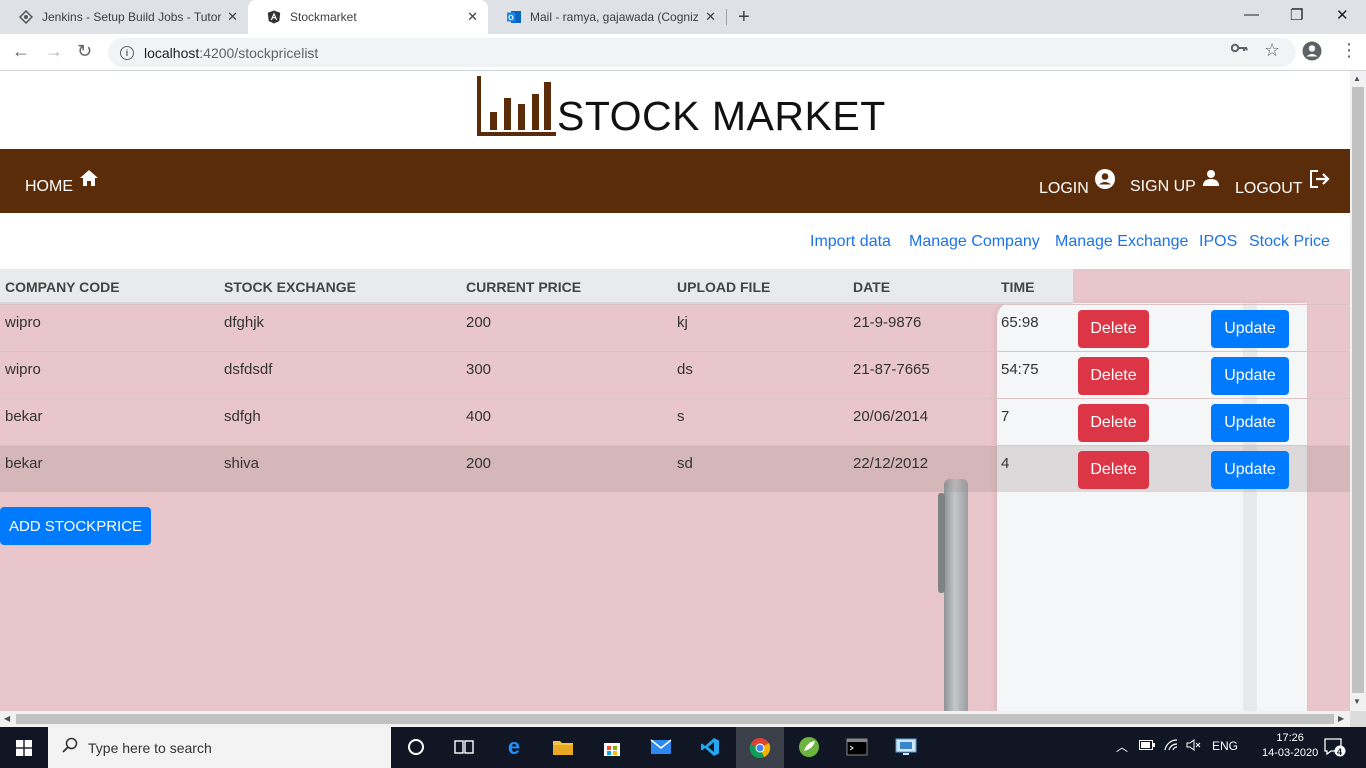  I want to click on link-manage-company: Manage Company, so click(974, 242).